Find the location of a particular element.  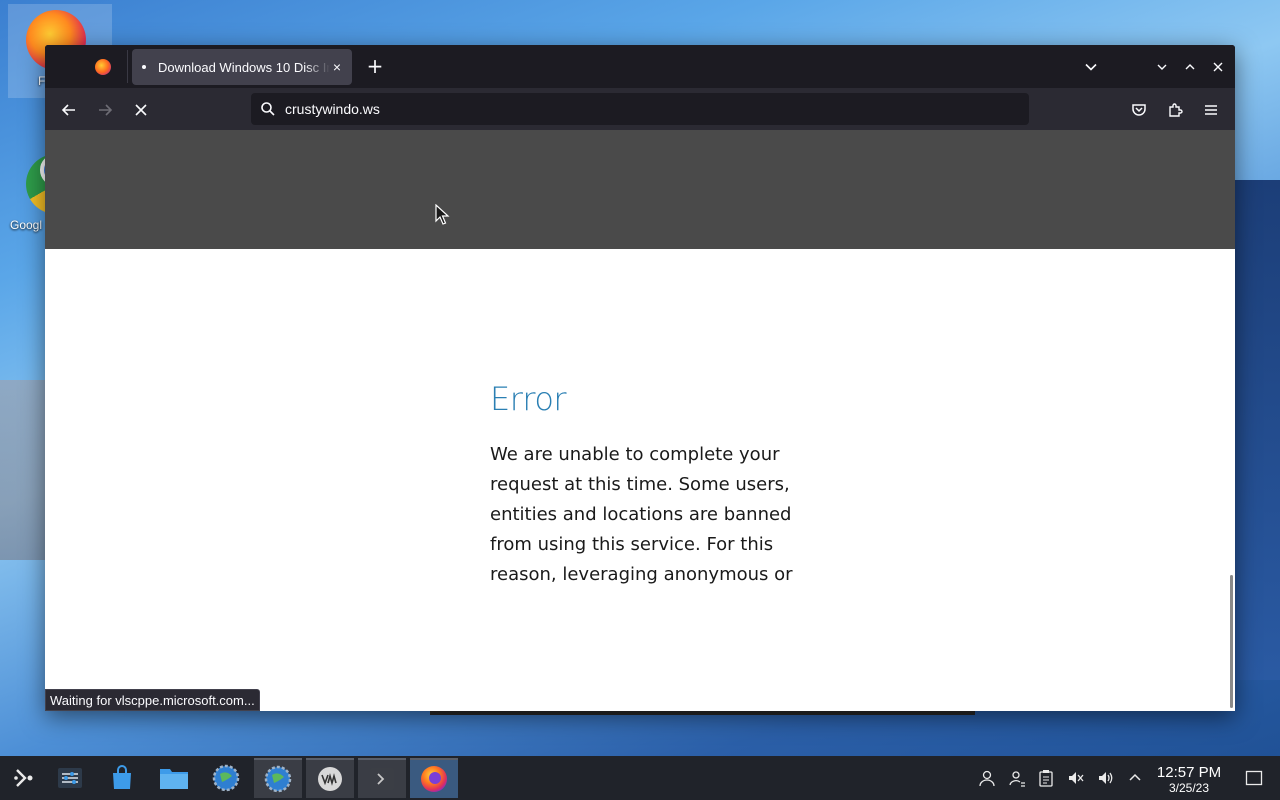

browser-launcher-active is located at coordinates (278, 778).